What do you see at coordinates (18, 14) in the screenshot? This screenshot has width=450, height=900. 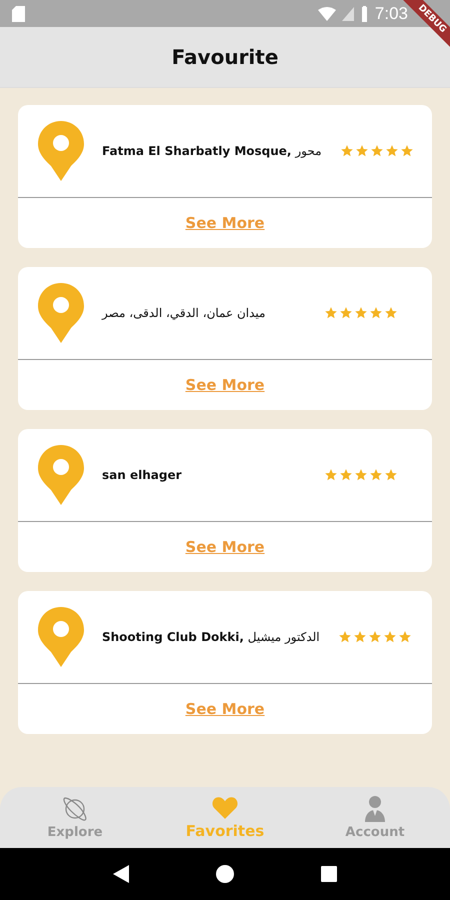 I see `sd-card-icon` at bounding box center [18, 14].